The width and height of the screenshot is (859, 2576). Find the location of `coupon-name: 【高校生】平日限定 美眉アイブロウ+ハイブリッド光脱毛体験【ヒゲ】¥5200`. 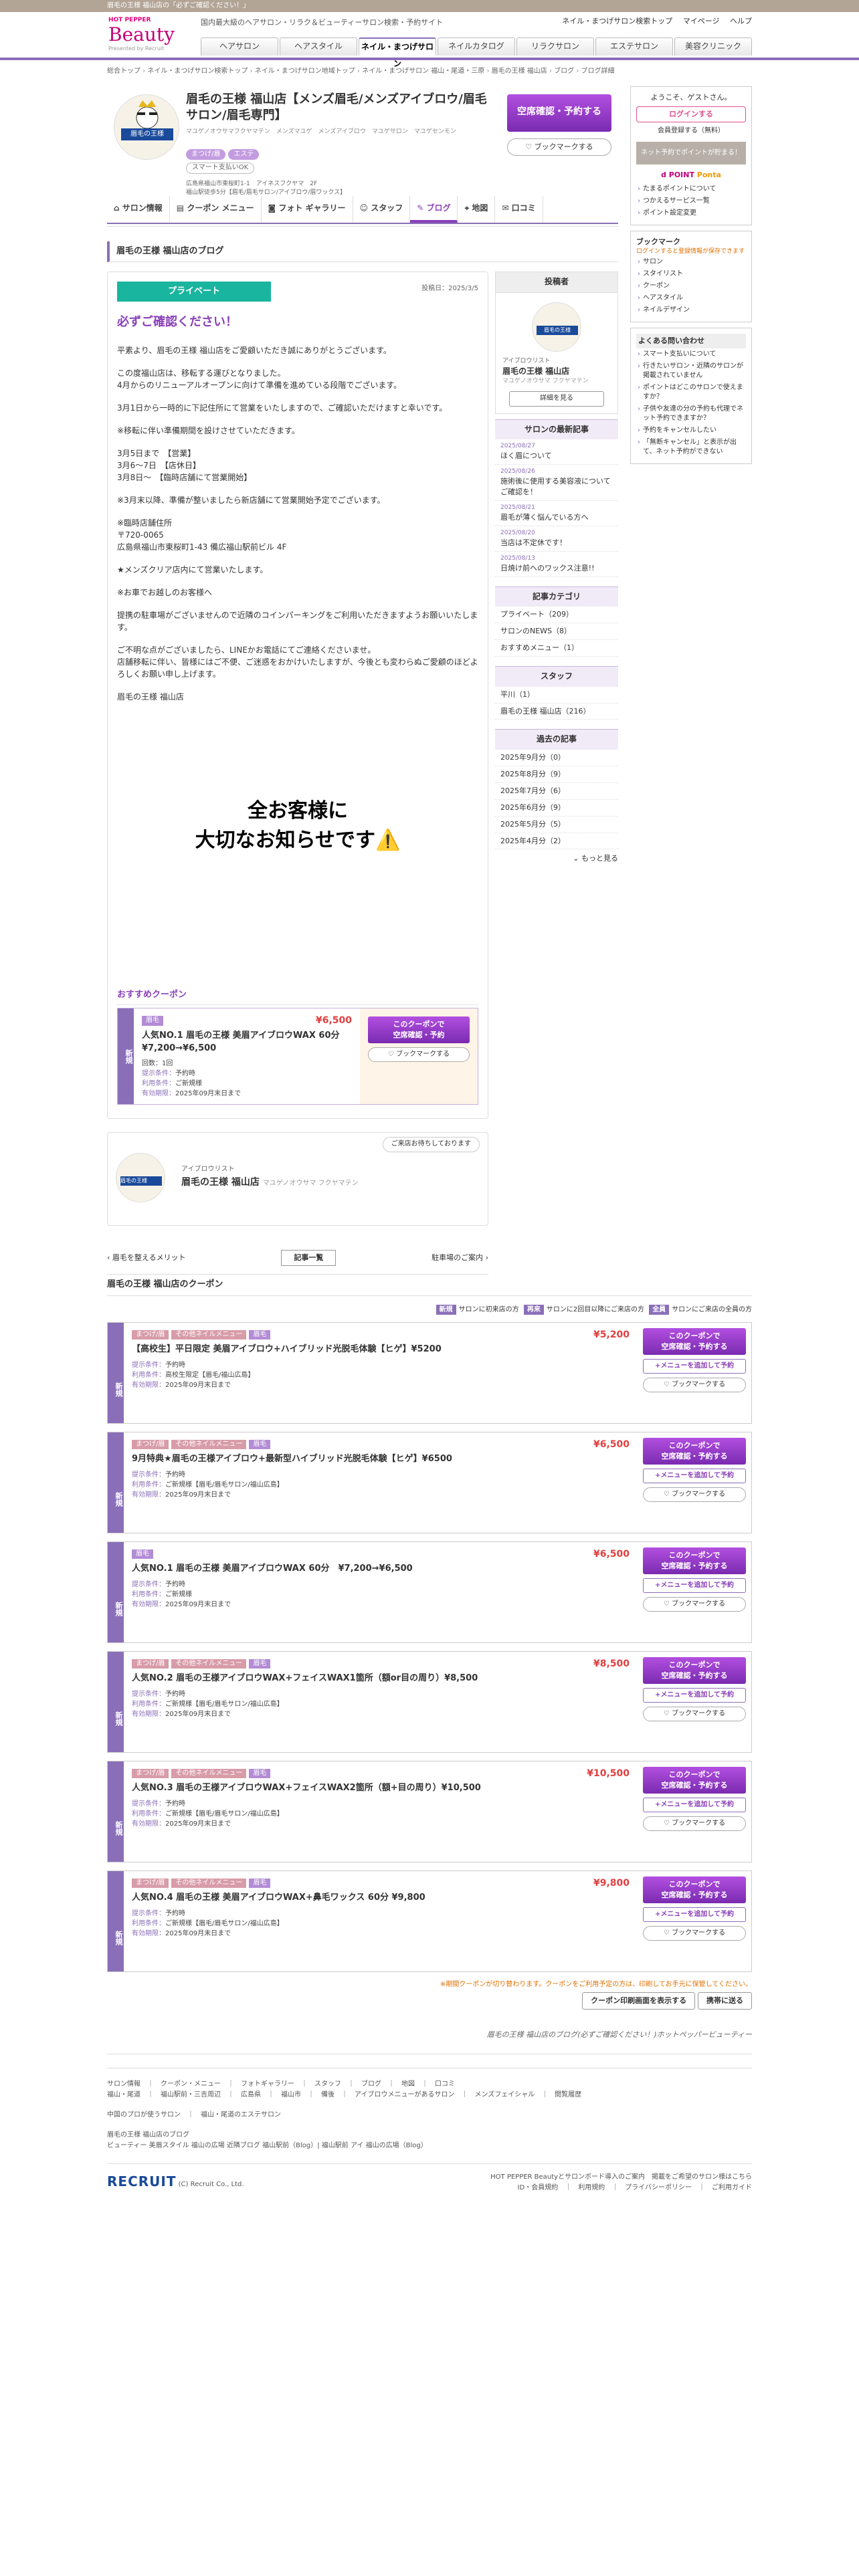

coupon-name: 【高校生】平日限定 美眉アイブロウ+ハイブリッド光脱毛体験【ヒゲ】¥5200 is located at coordinates (381, 1350).